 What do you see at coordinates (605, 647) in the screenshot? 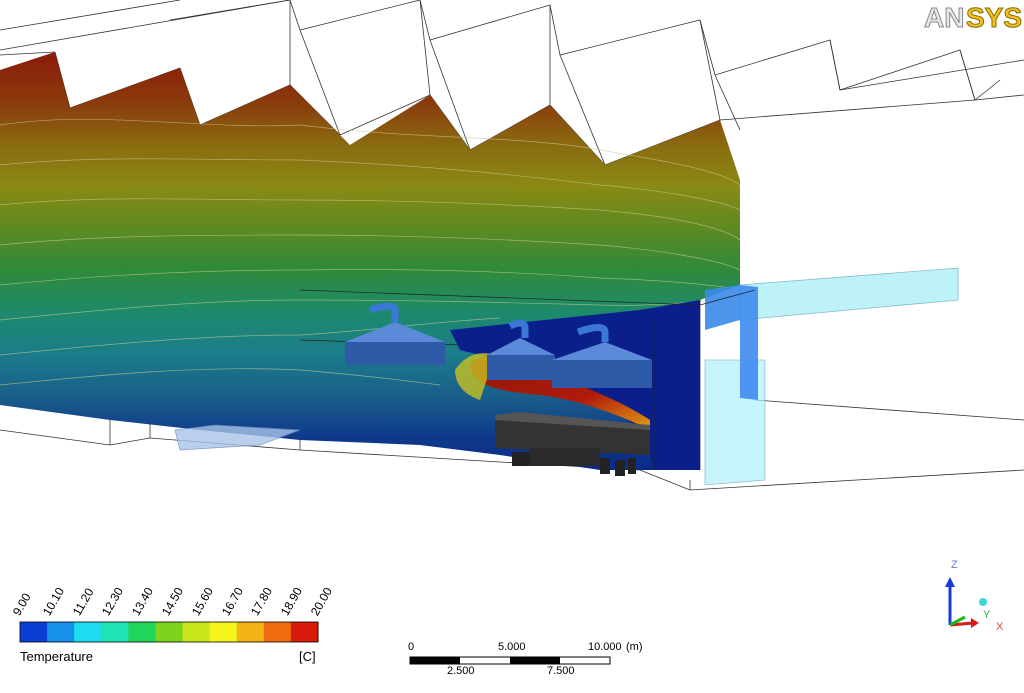
I see `scale-label-10: 10.000` at bounding box center [605, 647].